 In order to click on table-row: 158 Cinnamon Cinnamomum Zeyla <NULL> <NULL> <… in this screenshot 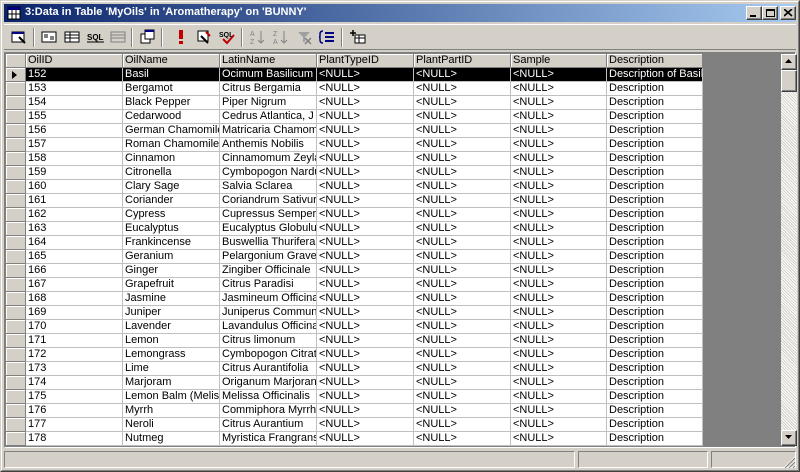, I will do `click(354, 159)`.